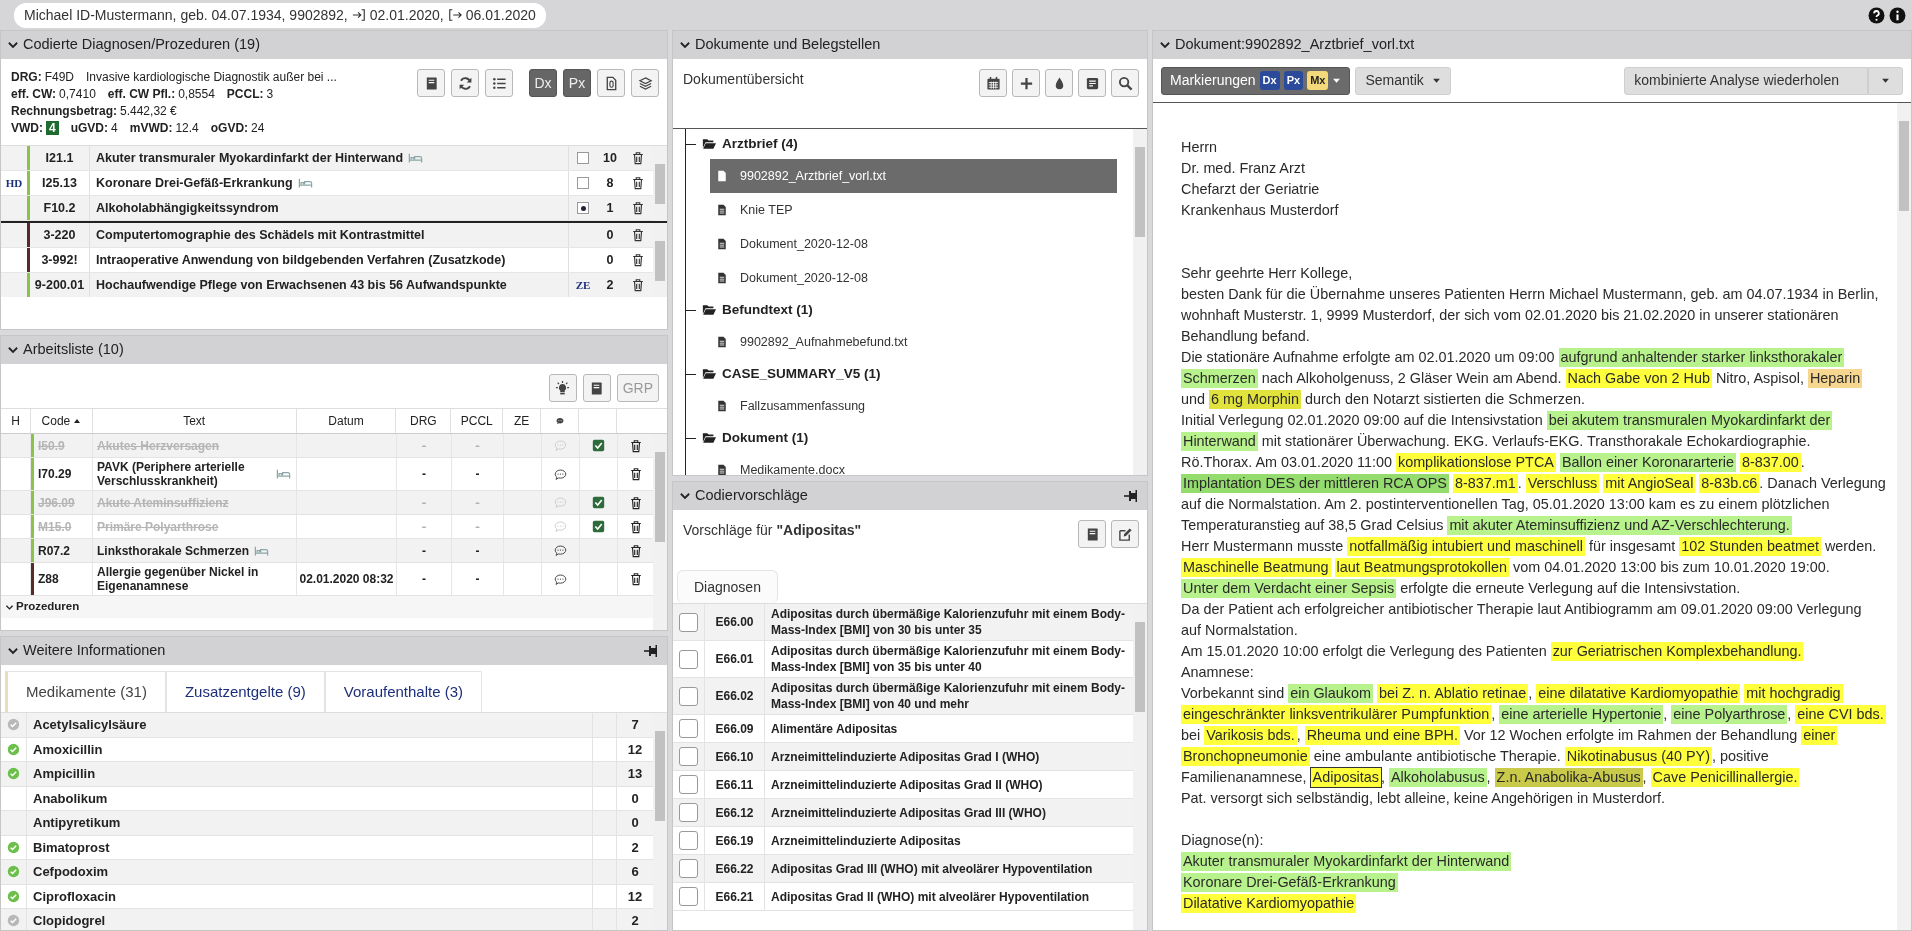  I want to click on help-icon, so click(1876, 15).